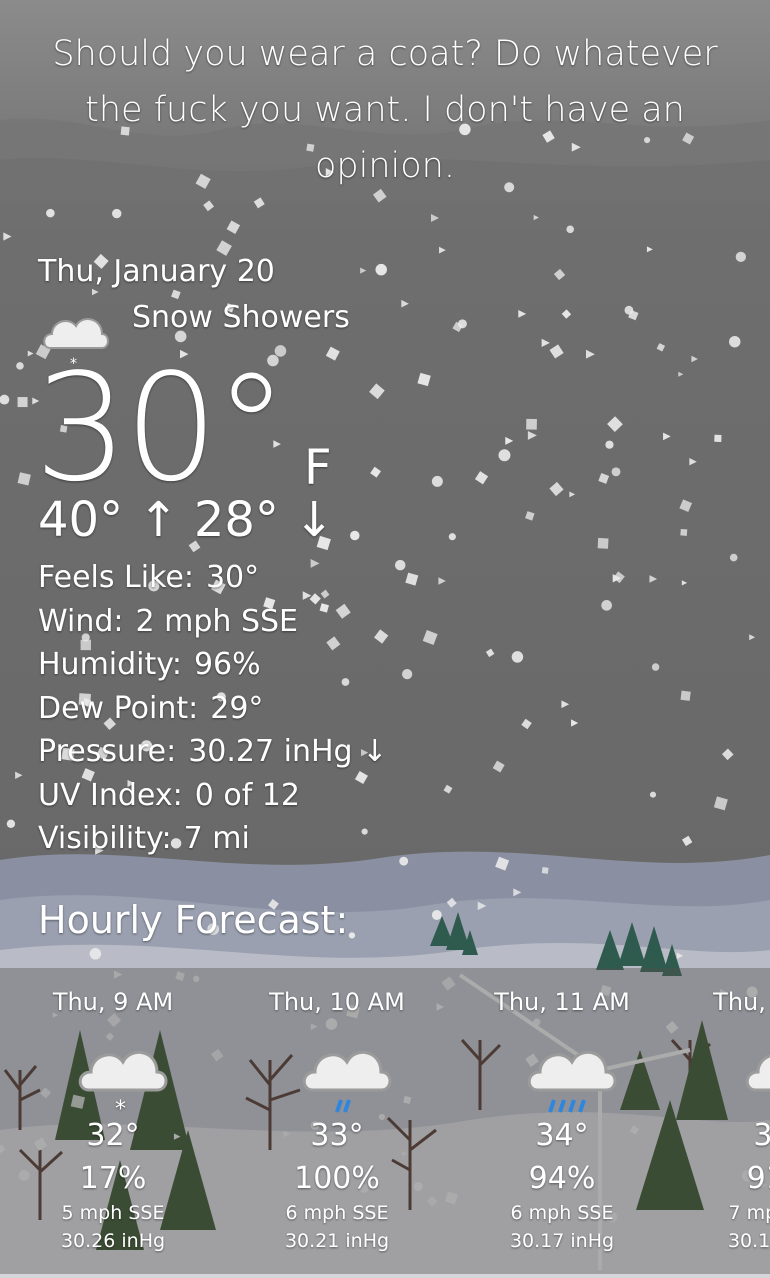  What do you see at coordinates (110, 664) in the screenshot?
I see `detail-label: Humidity:` at bounding box center [110, 664].